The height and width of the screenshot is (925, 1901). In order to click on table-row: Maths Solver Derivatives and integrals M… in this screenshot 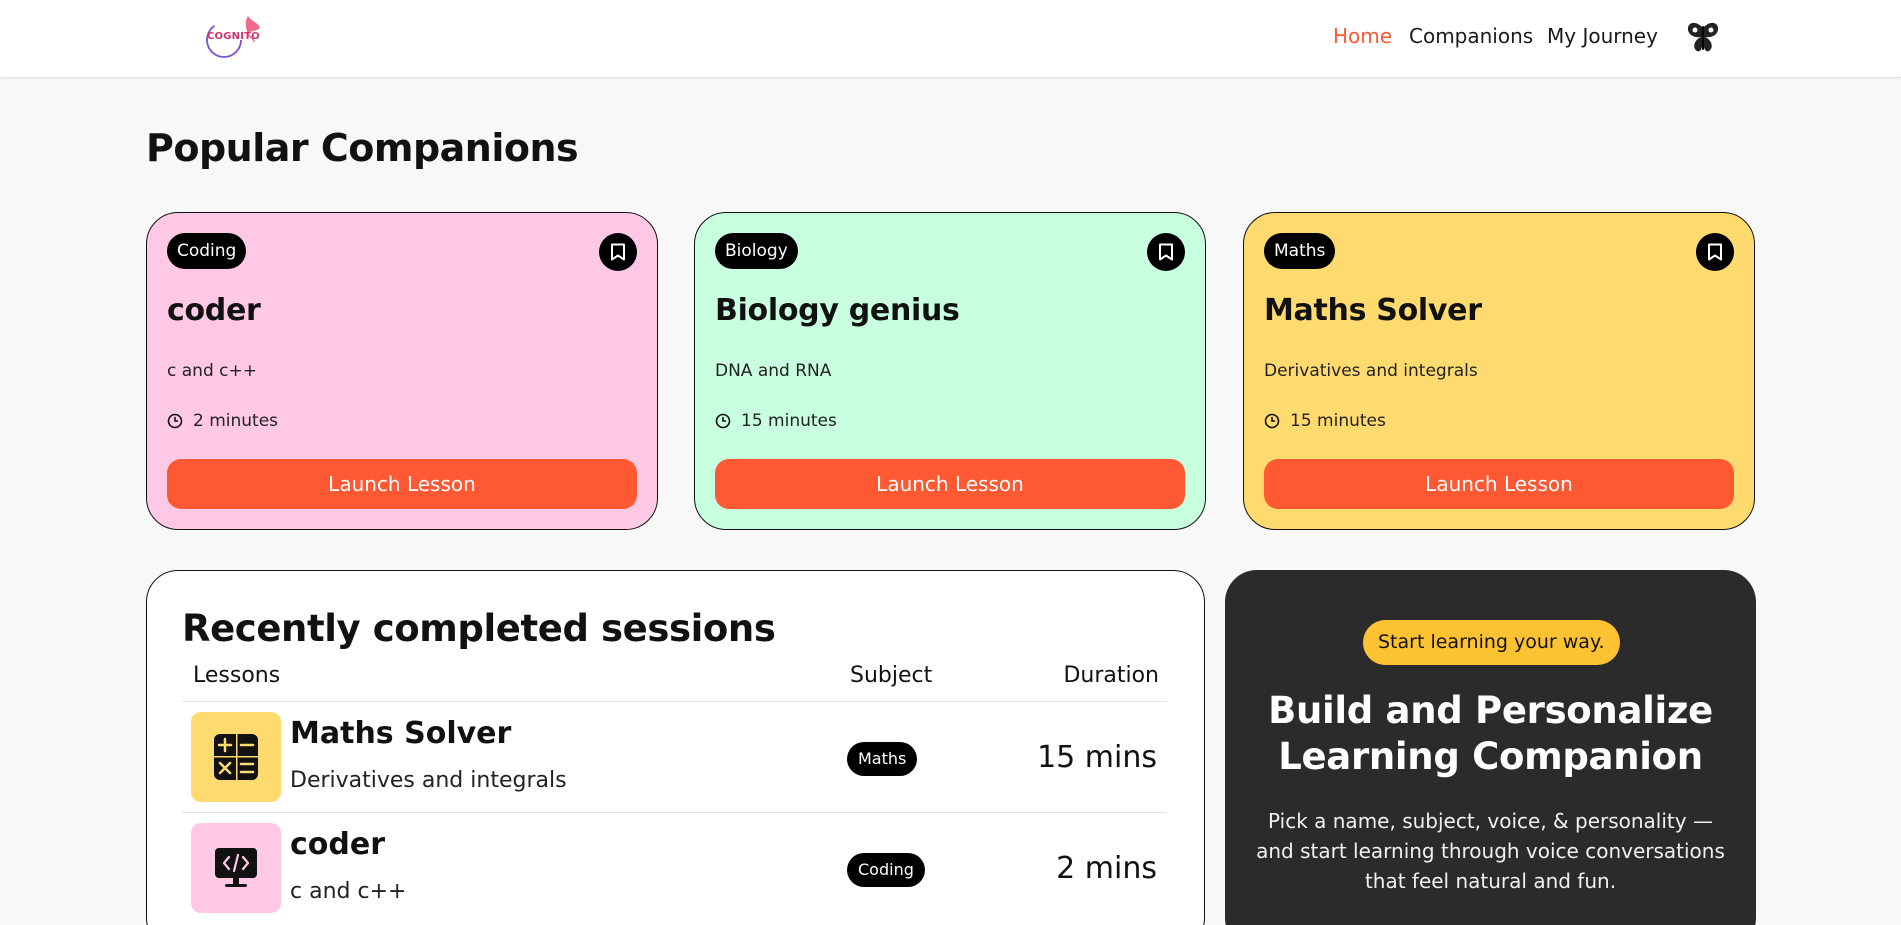, I will do `click(674, 757)`.